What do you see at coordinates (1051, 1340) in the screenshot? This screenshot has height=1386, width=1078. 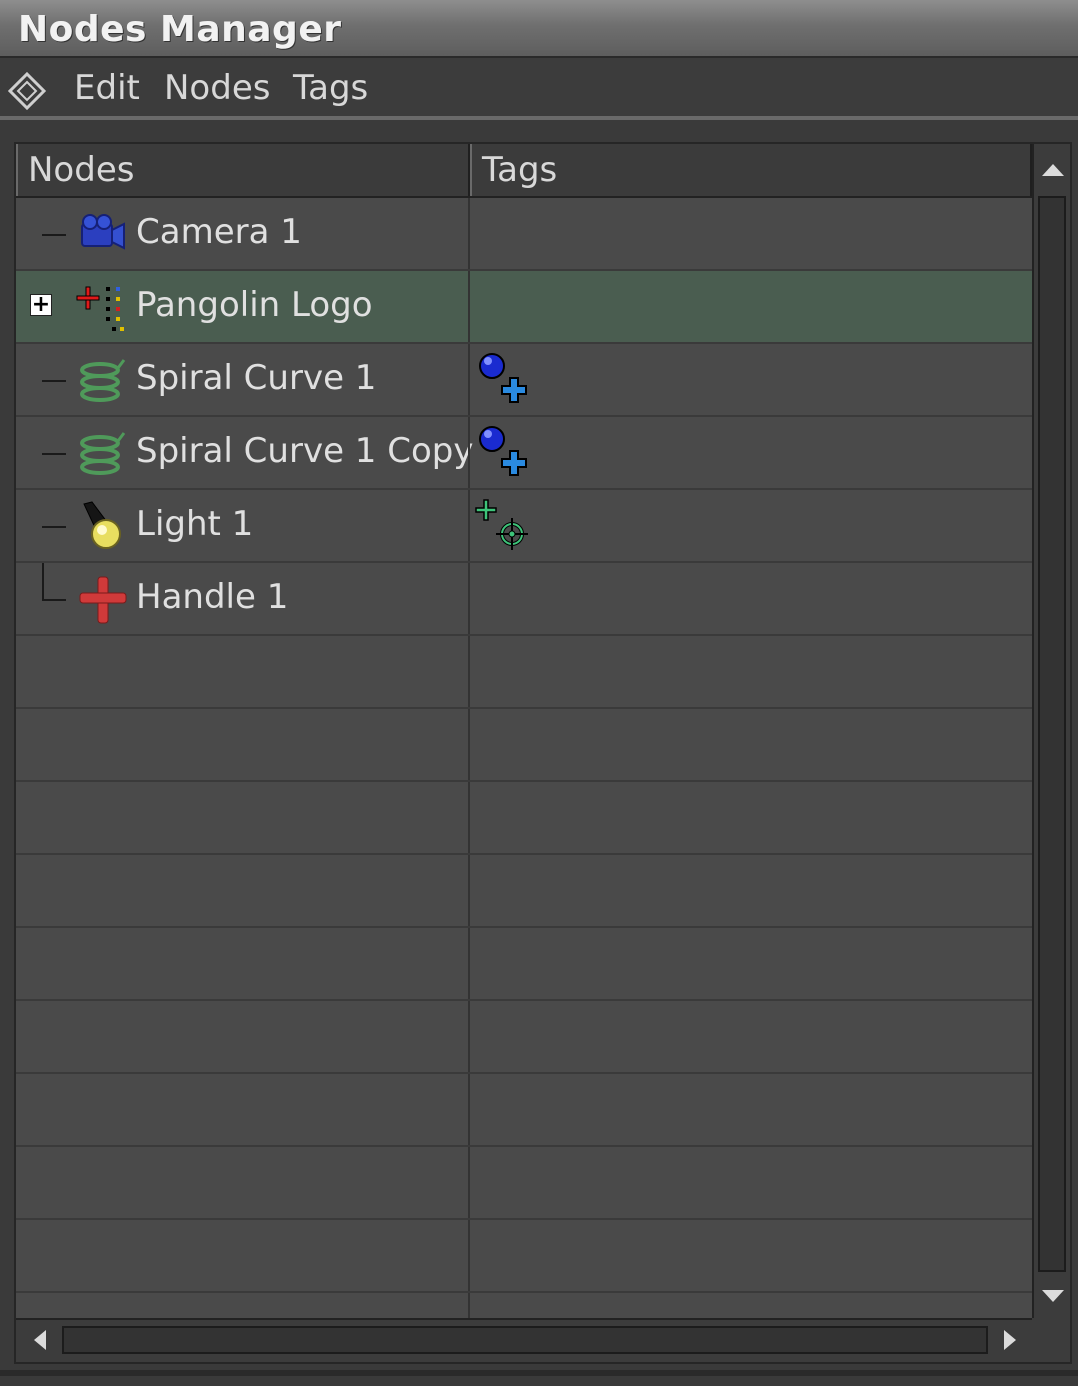 I see `scrollbar-corner` at bounding box center [1051, 1340].